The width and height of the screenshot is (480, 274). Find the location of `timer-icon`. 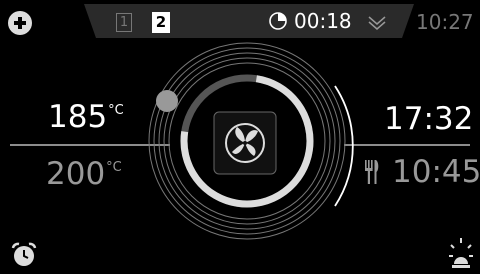

timer-icon is located at coordinates (278, 21).